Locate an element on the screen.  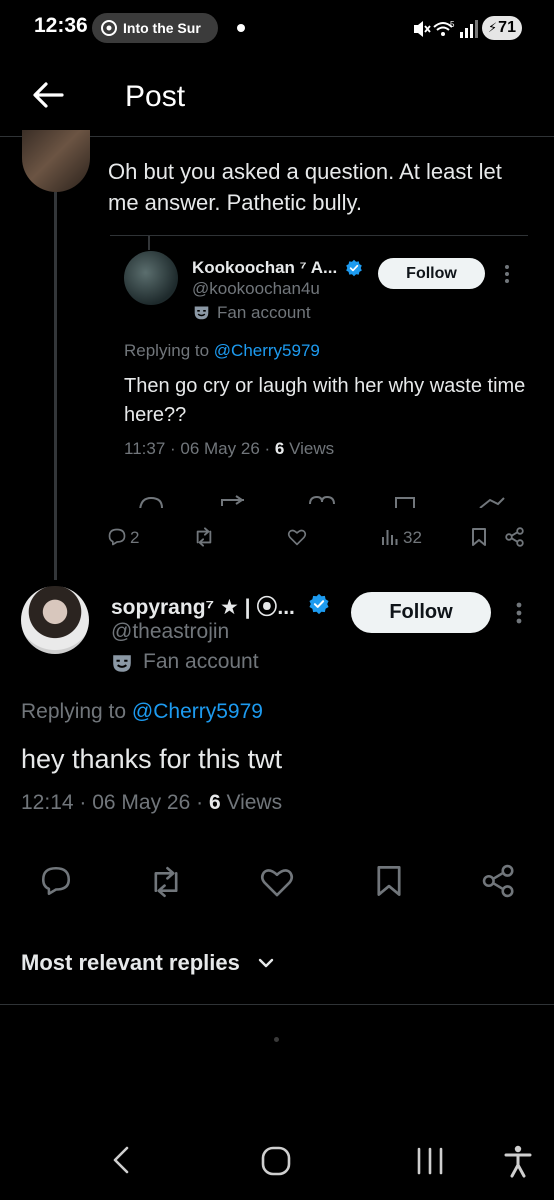
quoted-author-avatar is located at coordinates (151, 278).